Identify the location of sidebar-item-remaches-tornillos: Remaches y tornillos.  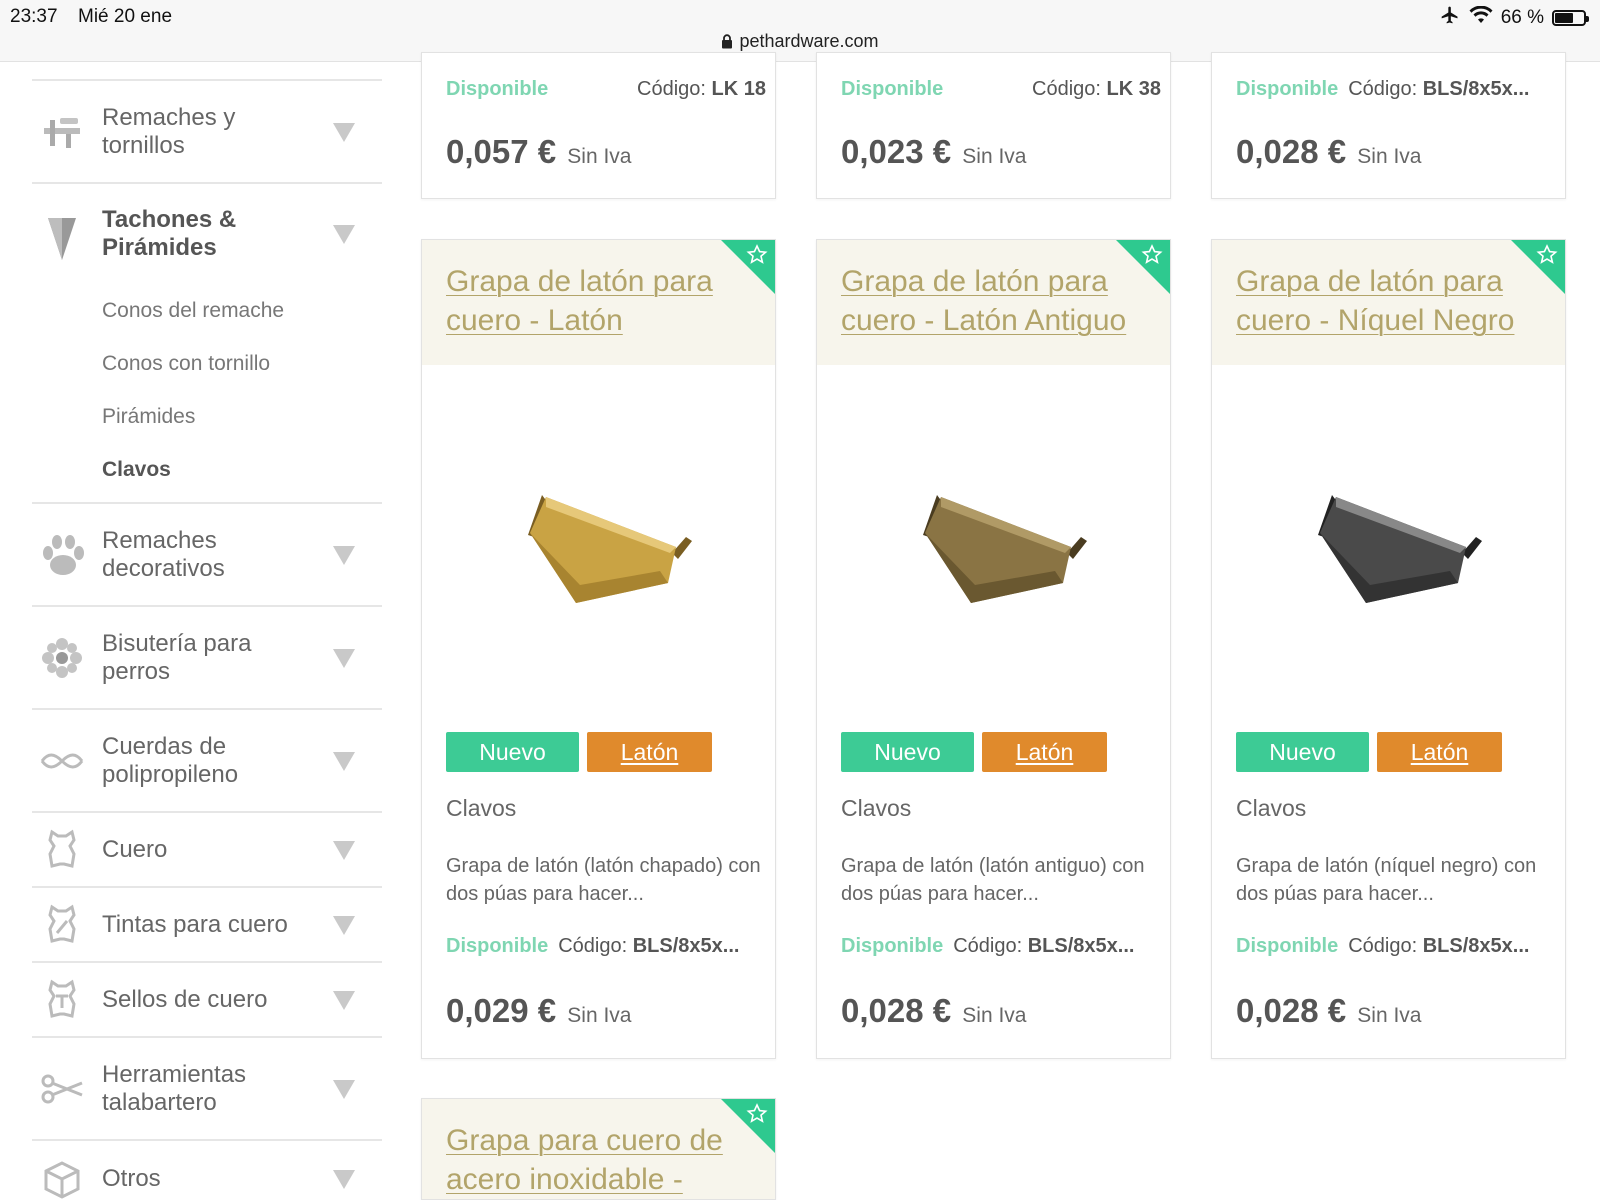
(207, 132).